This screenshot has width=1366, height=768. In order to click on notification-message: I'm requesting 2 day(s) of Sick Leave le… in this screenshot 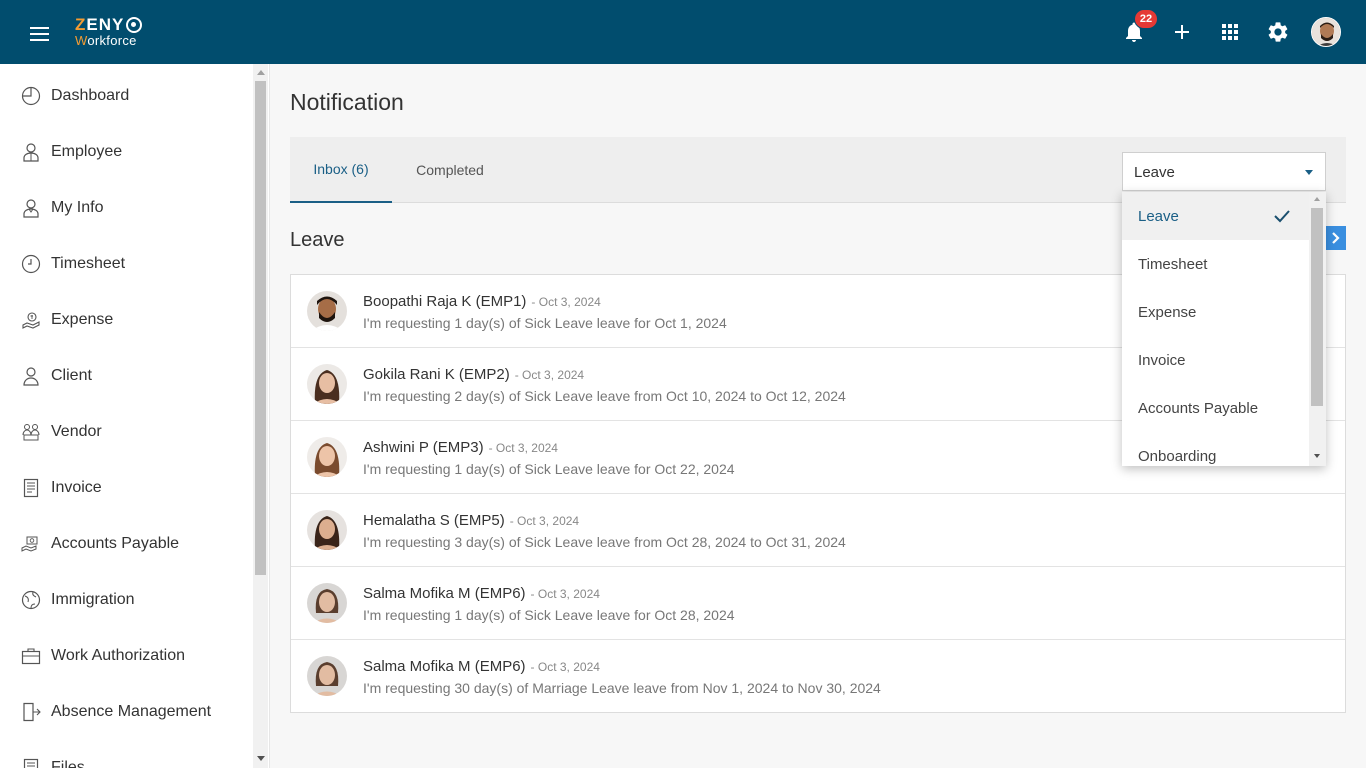, I will do `click(604, 396)`.